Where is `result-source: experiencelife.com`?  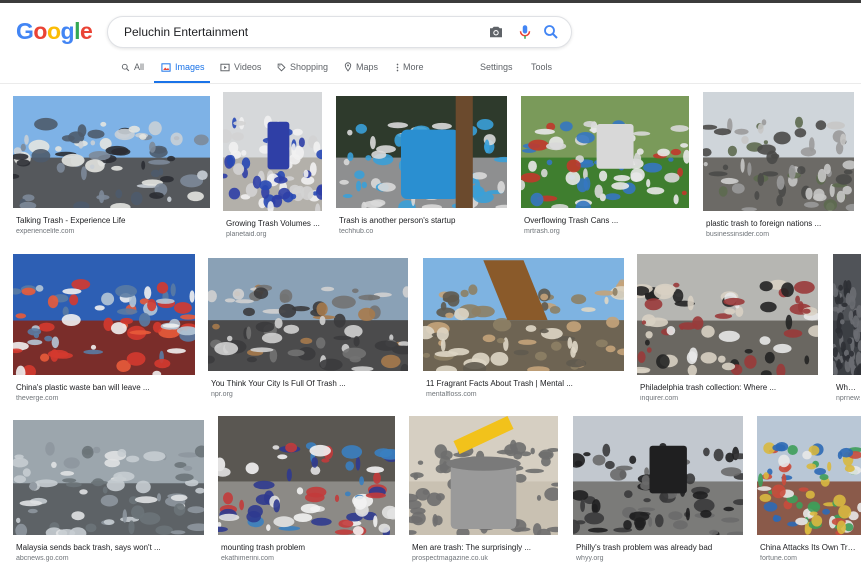 result-source: experiencelife.com is located at coordinates (45, 231).